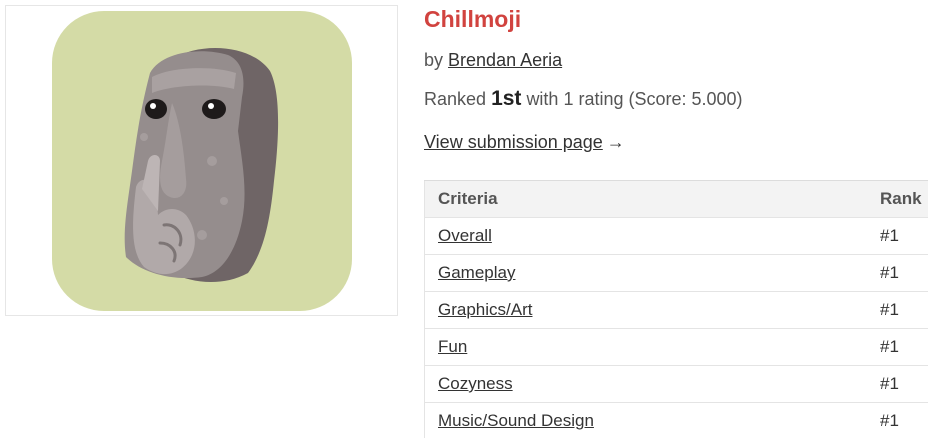 The image size is (928, 438). Describe the element at coordinates (434, 60) in the screenshot. I see `by-prefix: by` at that location.